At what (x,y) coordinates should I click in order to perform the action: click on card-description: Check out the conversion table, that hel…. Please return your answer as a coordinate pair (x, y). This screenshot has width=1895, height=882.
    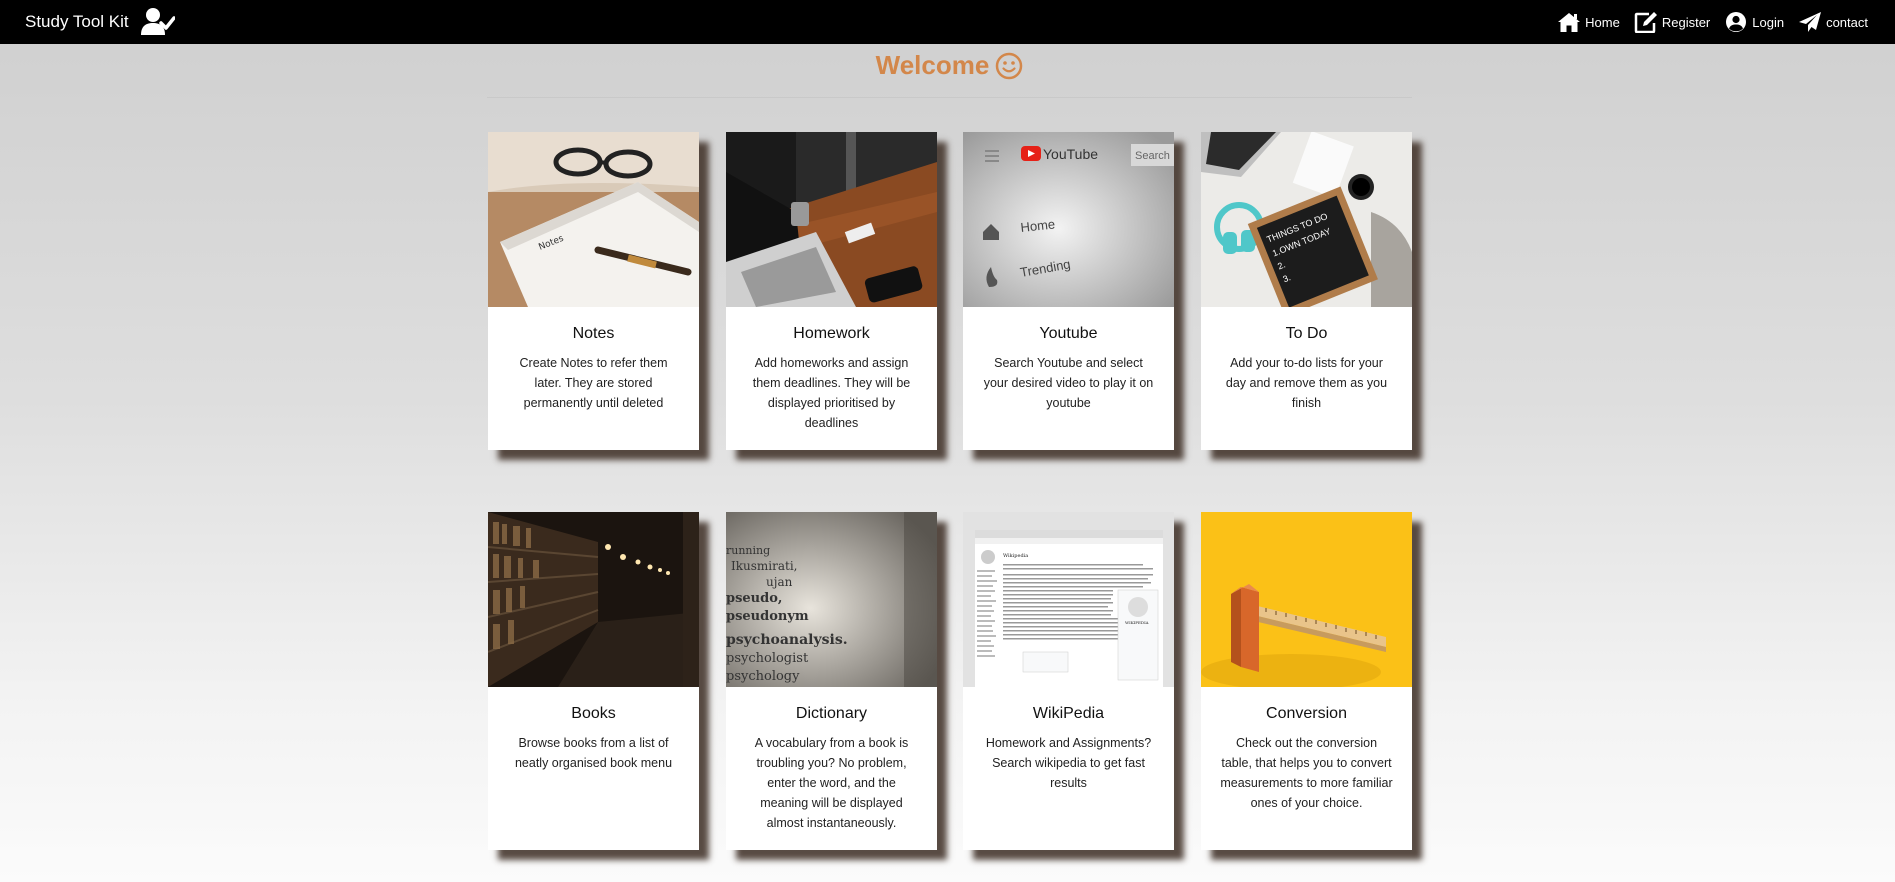
    Looking at the image, I should click on (1306, 773).